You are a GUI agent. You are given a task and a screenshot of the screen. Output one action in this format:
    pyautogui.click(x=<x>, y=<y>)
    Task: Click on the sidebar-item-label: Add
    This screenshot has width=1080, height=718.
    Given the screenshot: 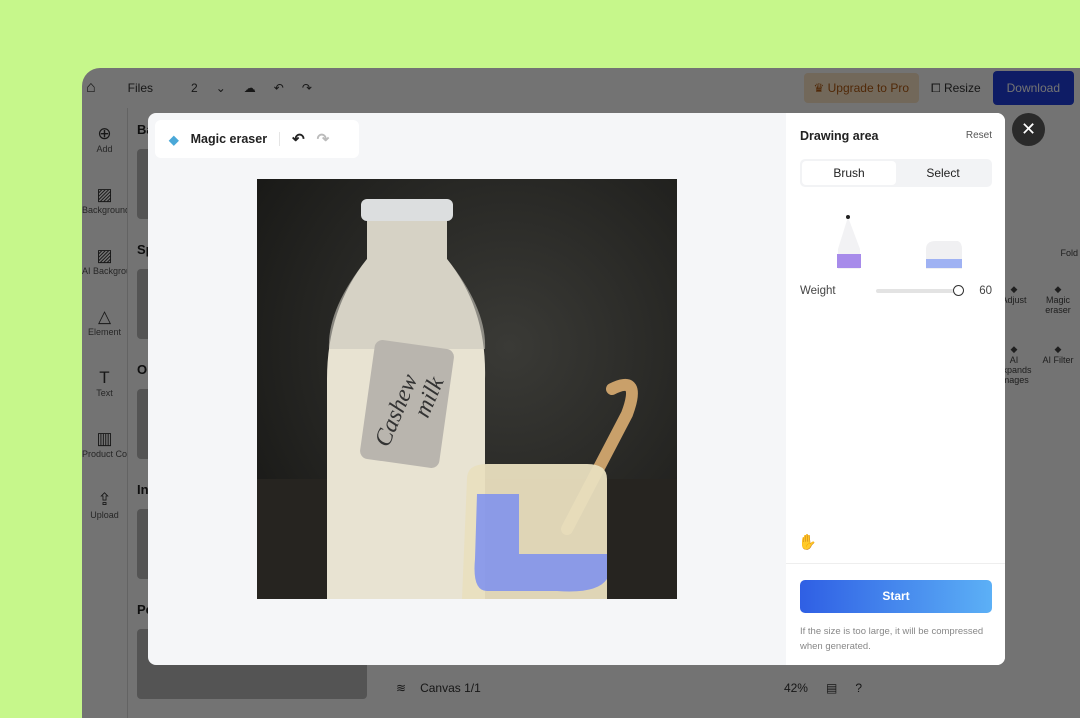 What is the action you would take?
    pyautogui.click(x=104, y=149)
    